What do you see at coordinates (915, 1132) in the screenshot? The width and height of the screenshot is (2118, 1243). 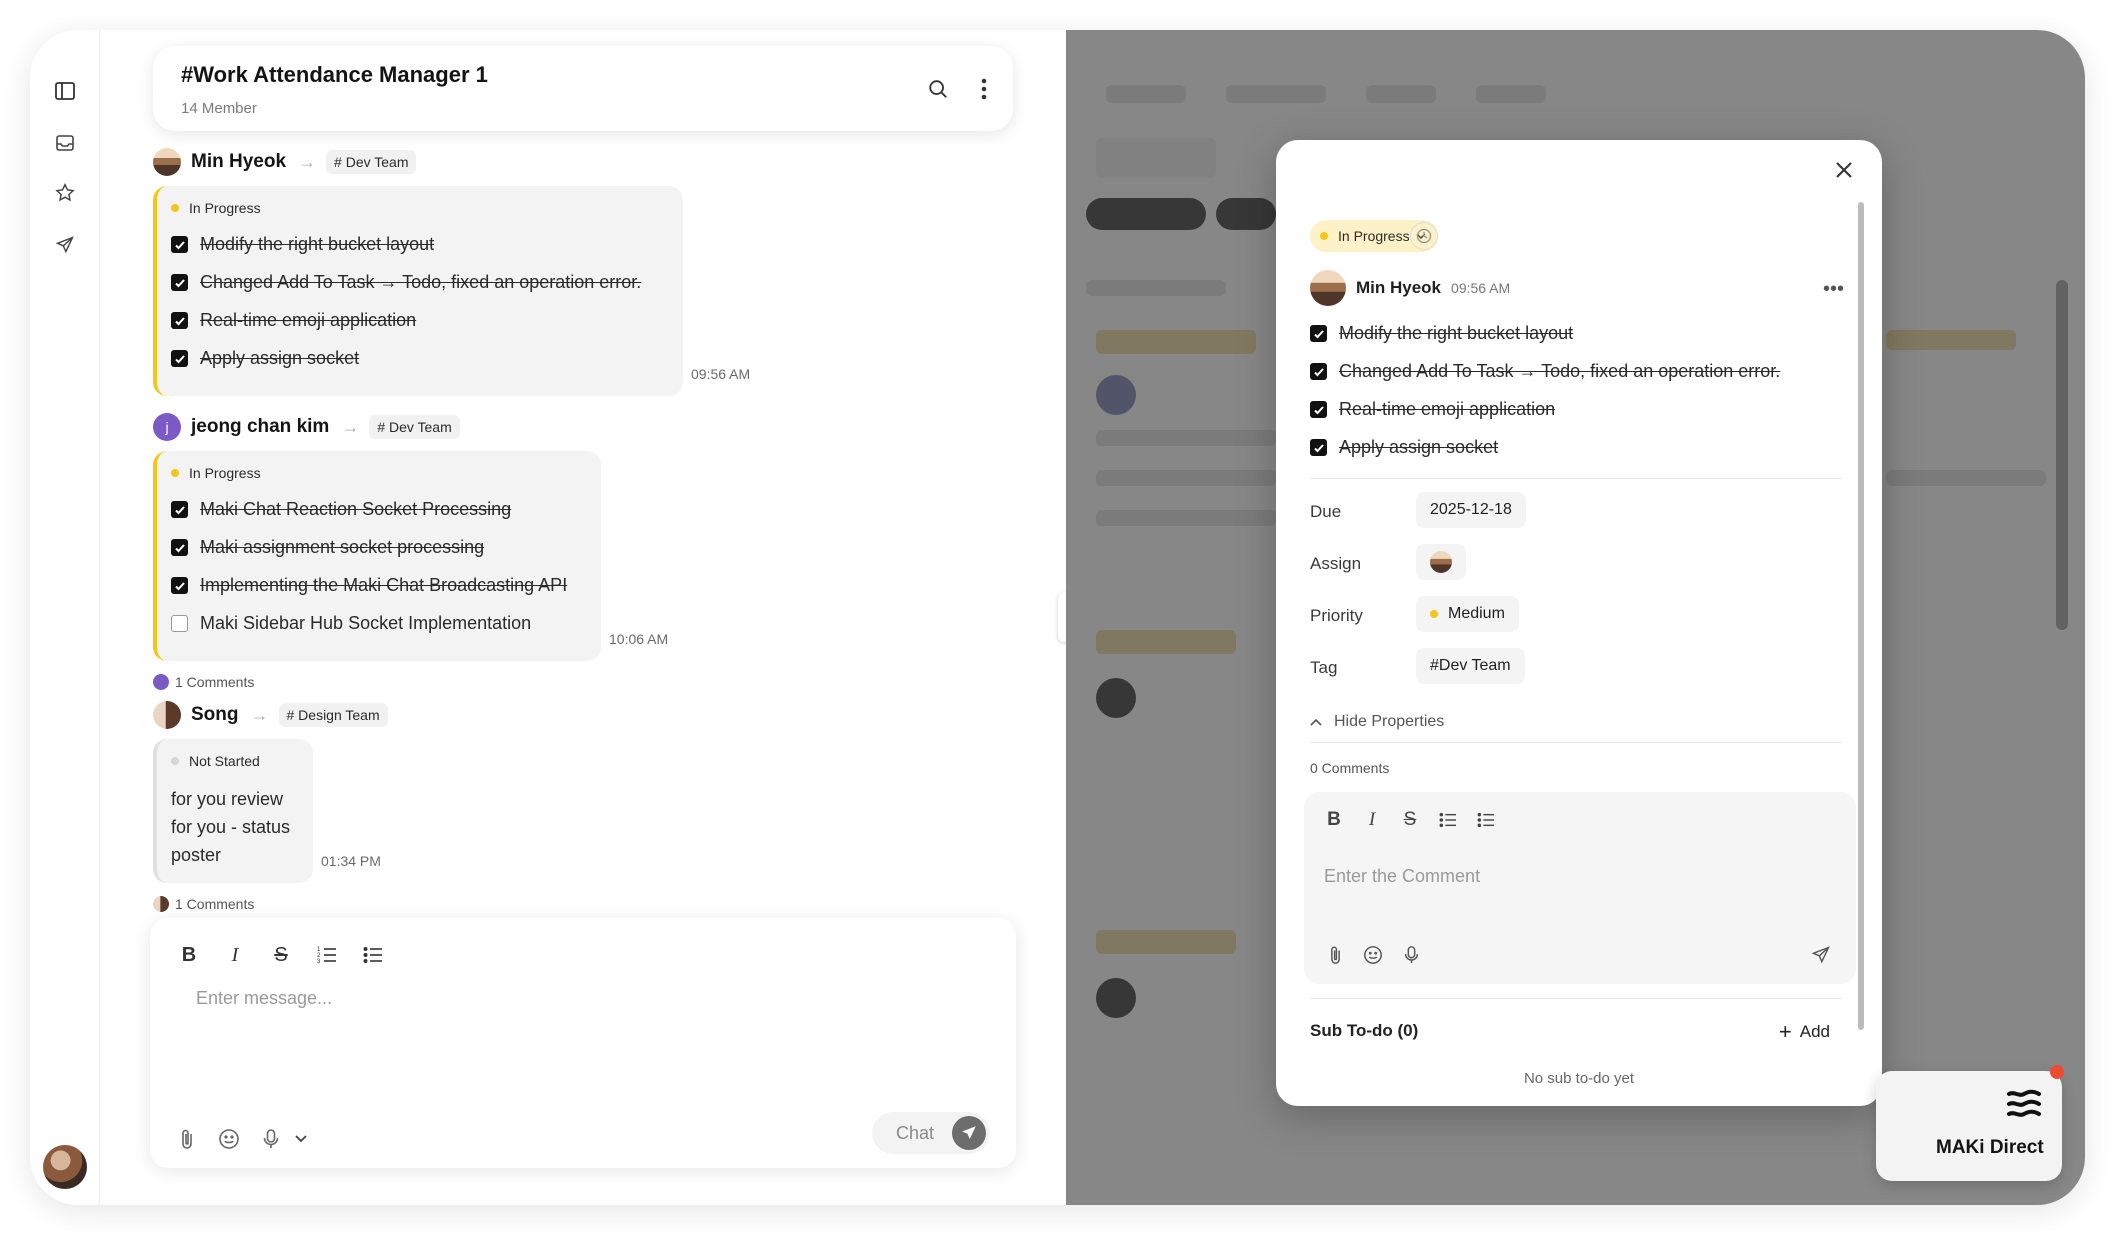 I see `send-label: Chat` at bounding box center [915, 1132].